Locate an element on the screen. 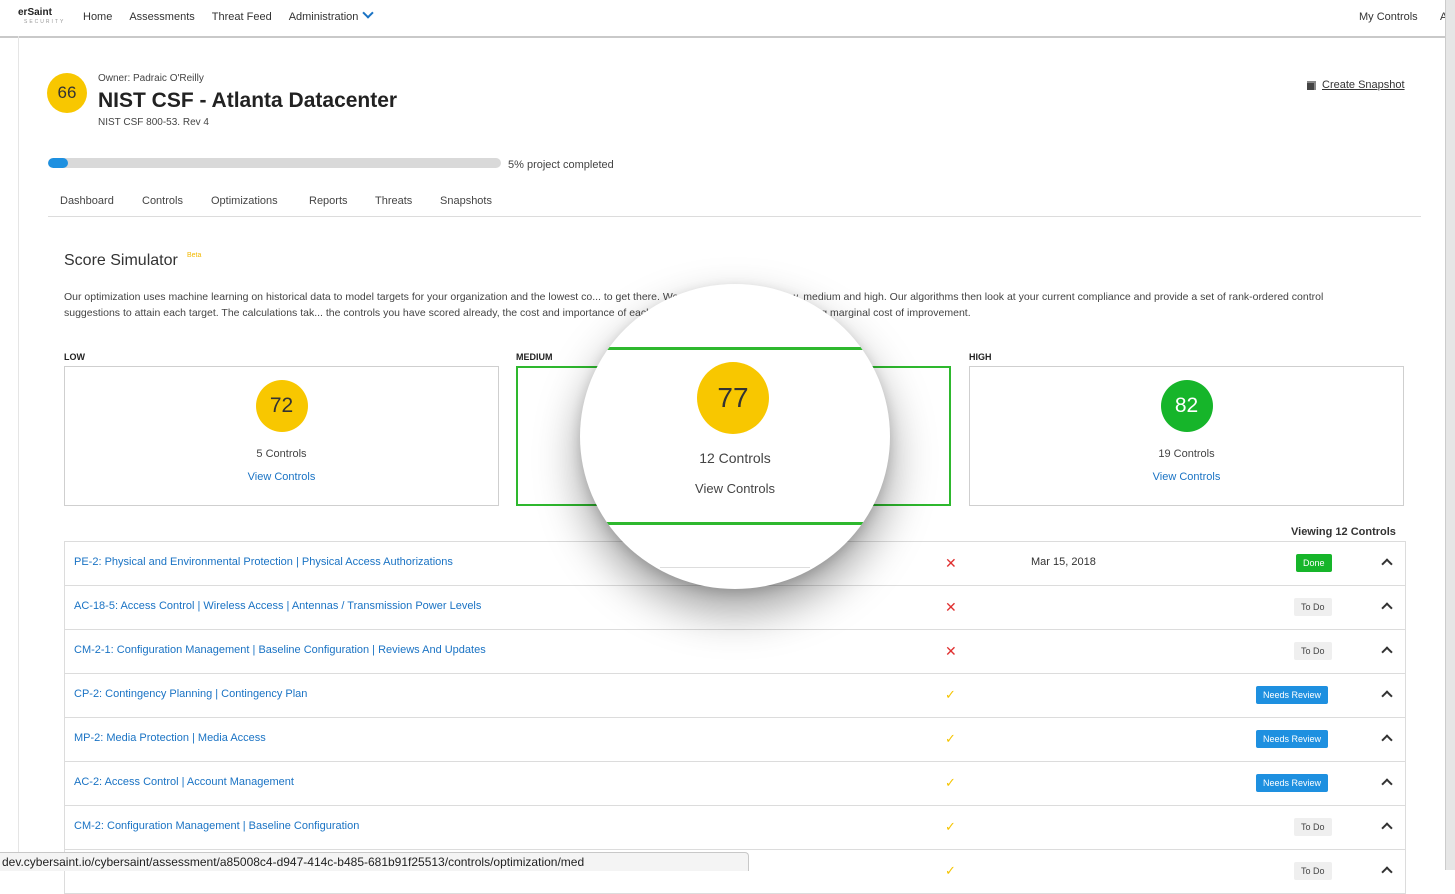 The height and width of the screenshot is (894, 1455). tab-controls: Controls is located at coordinates (162, 201).